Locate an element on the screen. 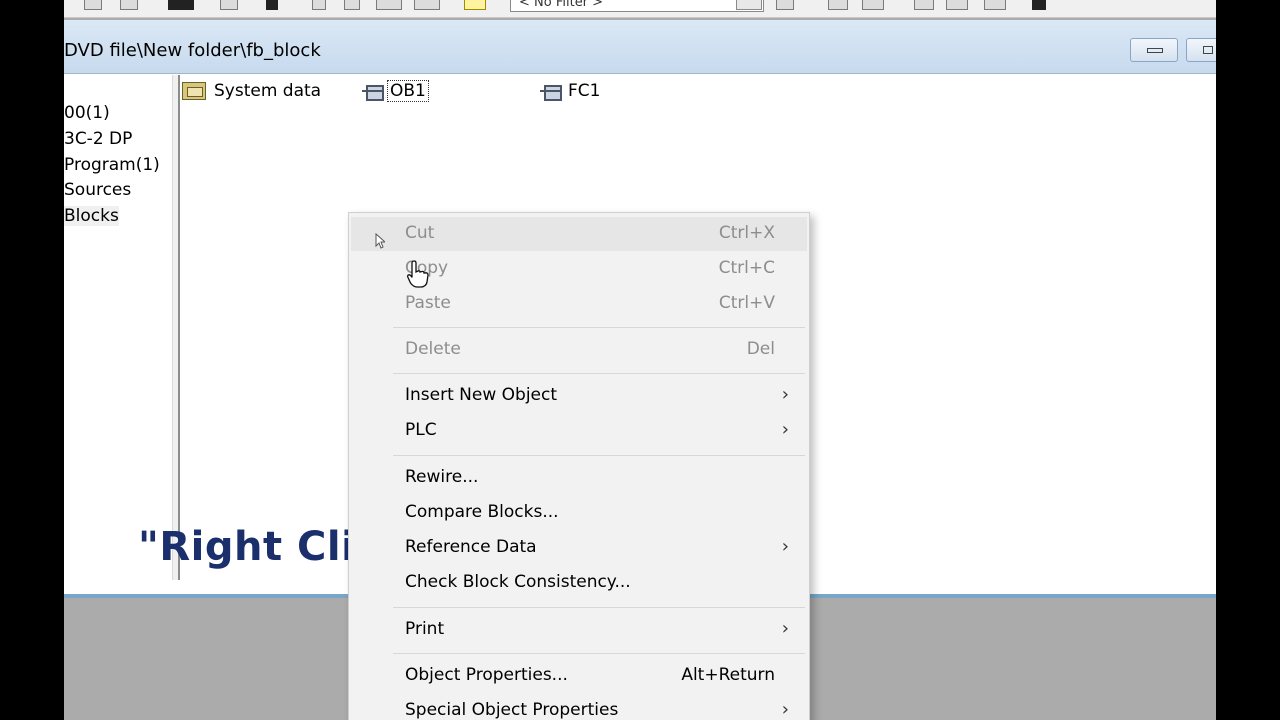 This screenshot has height=720, width=1280. system-data-folder-icon is located at coordinates (194, 91).